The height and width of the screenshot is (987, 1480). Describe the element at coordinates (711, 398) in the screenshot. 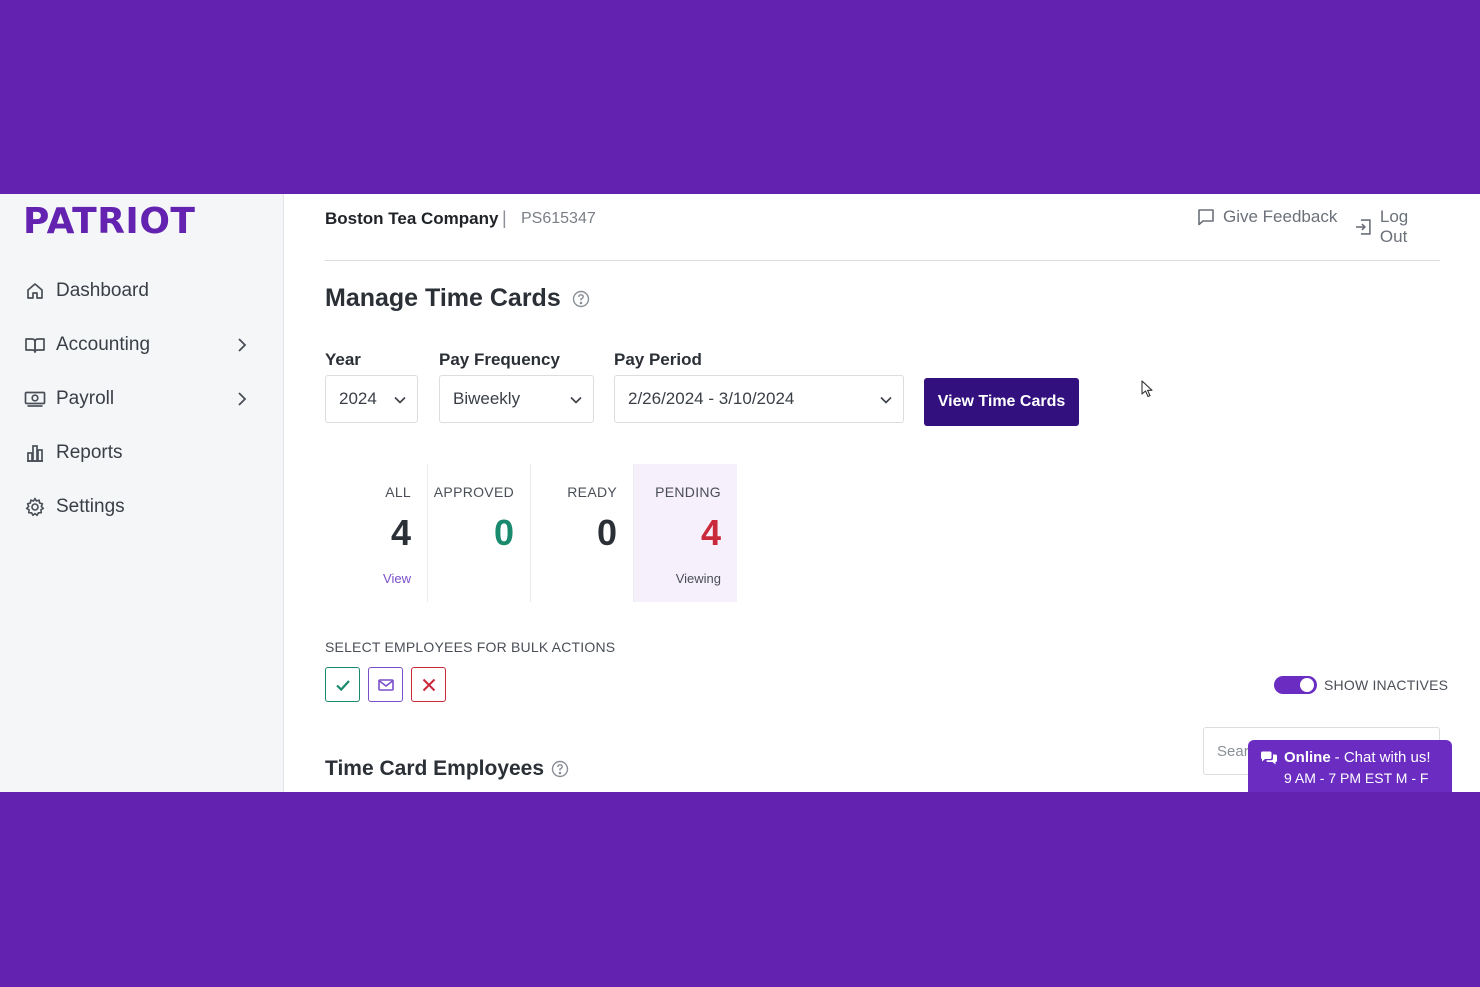

I see `pay-period-value: 2/26/2024 - 3/10/2024` at that location.